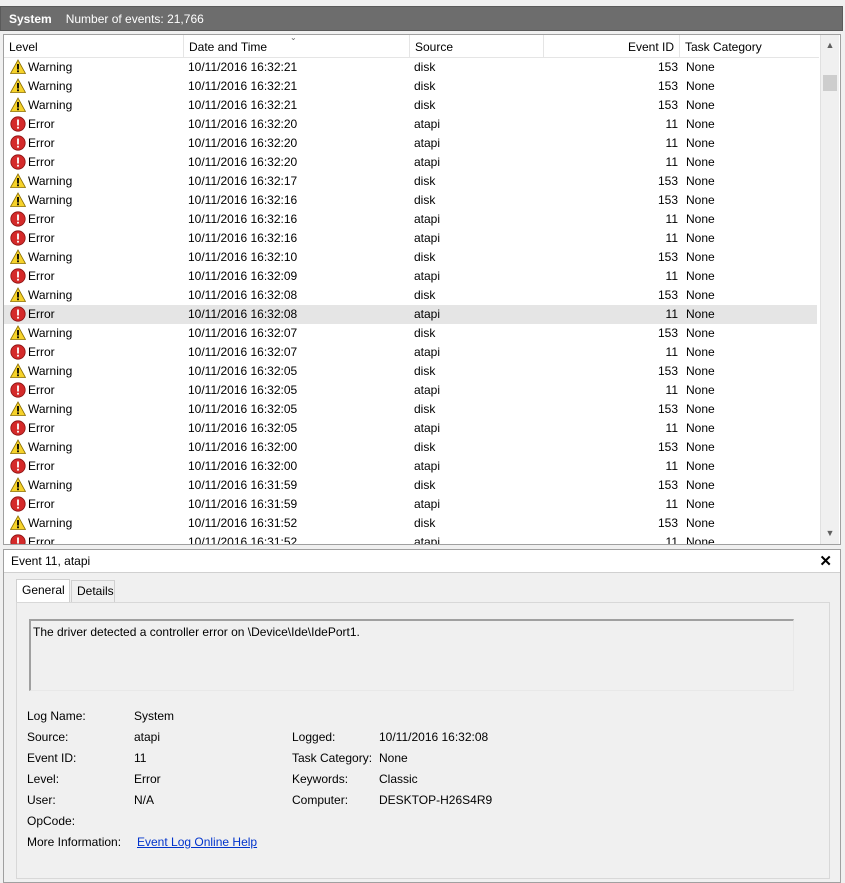 This screenshot has height=883, width=845. I want to click on table-row: Warning 10/11/2016 16:32:08 disk 153 None, so click(410, 295).